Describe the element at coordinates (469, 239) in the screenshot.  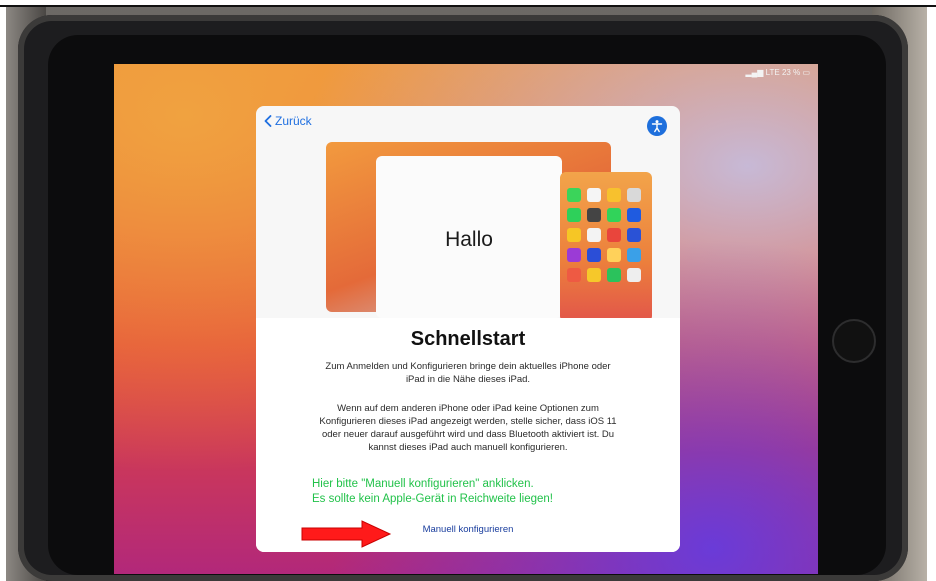
I see `hello-text: Hallo` at that location.